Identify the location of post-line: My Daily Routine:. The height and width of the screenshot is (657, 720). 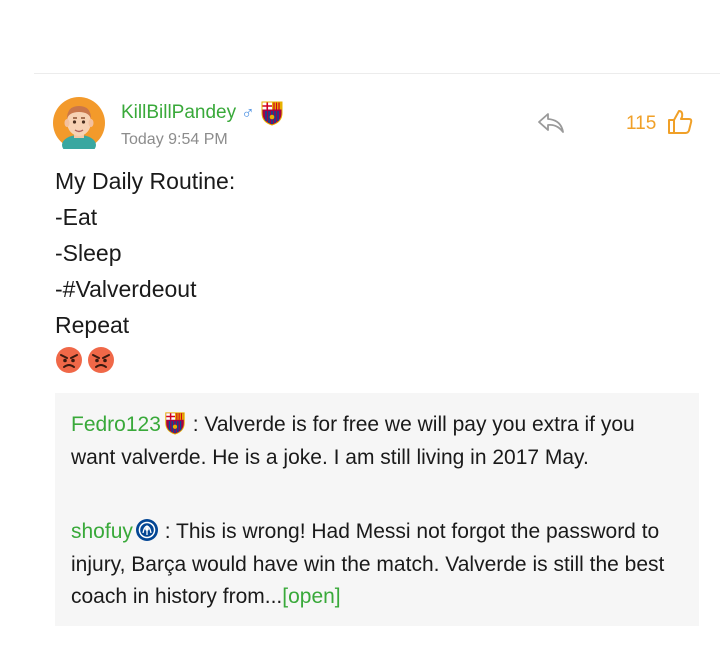
(145, 181).